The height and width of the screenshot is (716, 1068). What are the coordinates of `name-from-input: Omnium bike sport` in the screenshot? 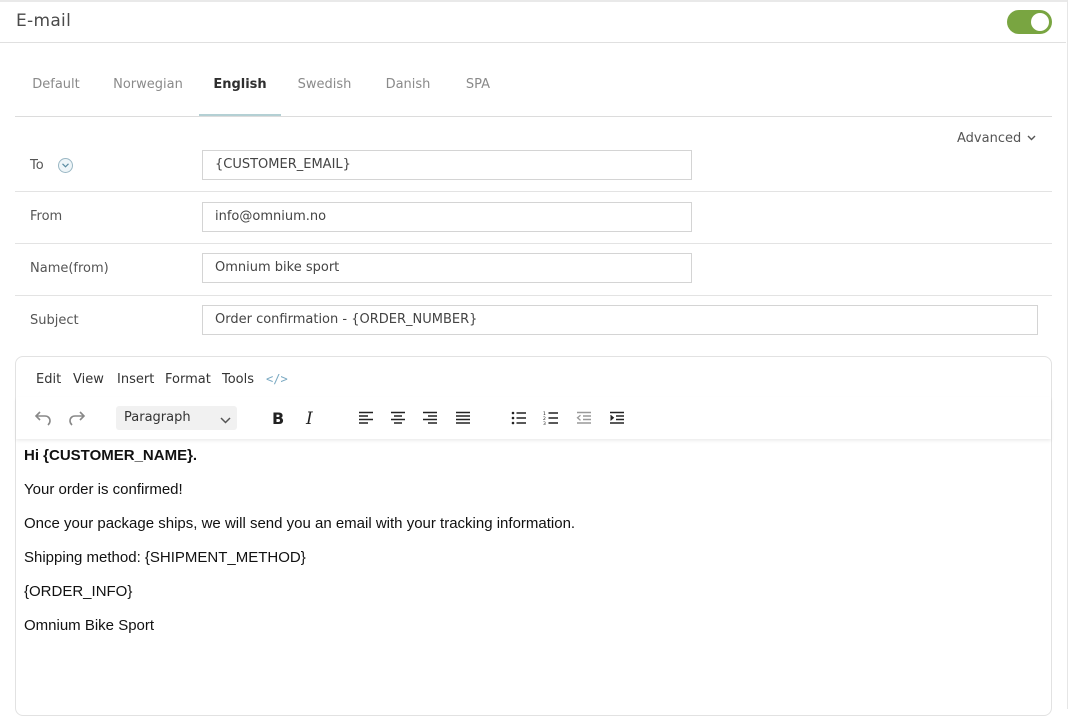 It's located at (447, 268).